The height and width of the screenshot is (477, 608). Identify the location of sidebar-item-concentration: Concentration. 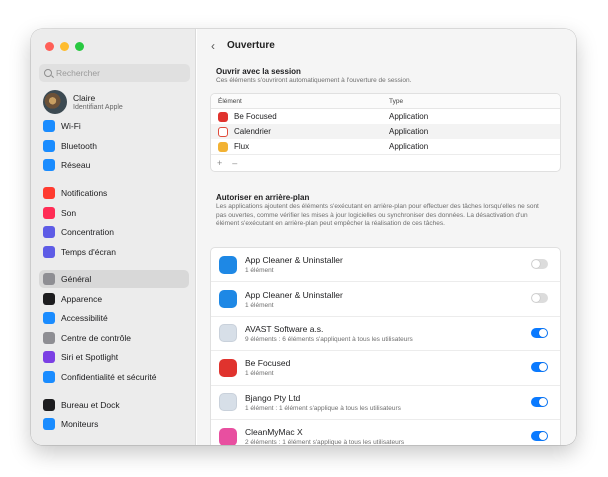
(114, 232).